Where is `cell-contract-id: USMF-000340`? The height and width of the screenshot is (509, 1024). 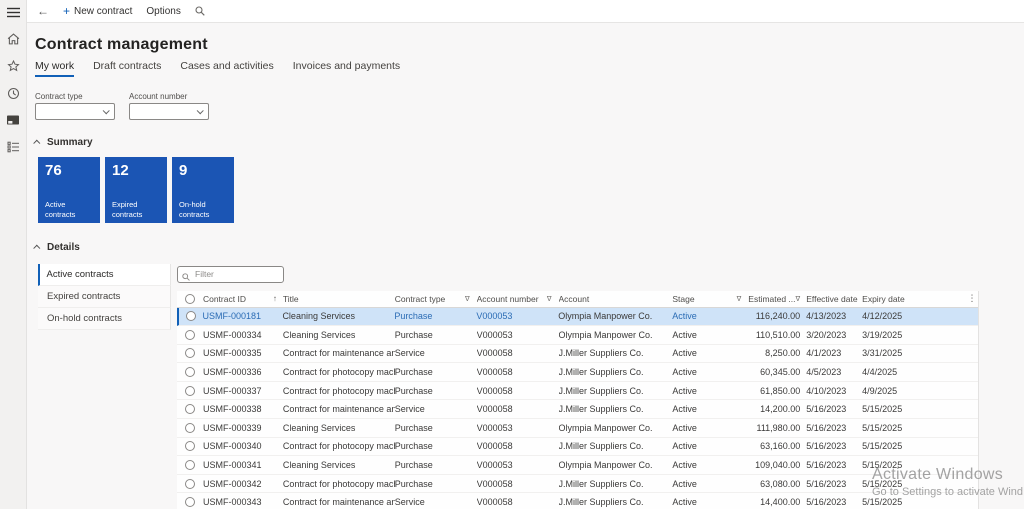 cell-contract-id: USMF-000340 is located at coordinates (243, 446).